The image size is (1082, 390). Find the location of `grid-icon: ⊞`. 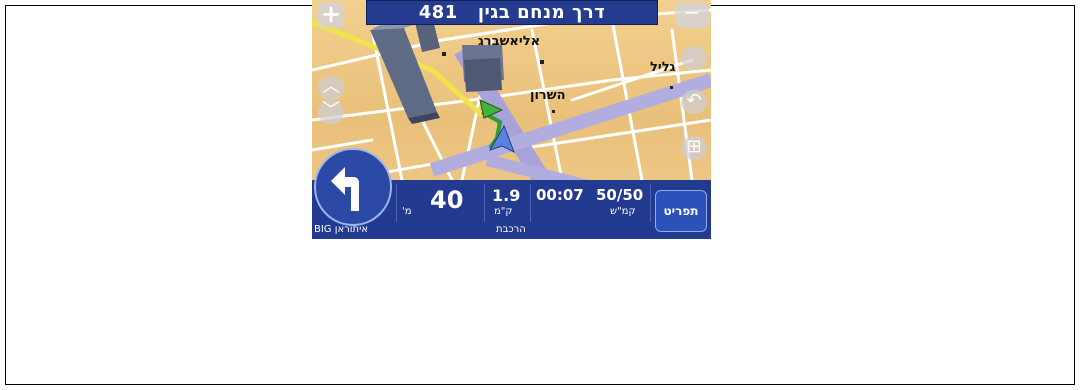

grid-icon: ⊞ is located at coordinates (694, 146).